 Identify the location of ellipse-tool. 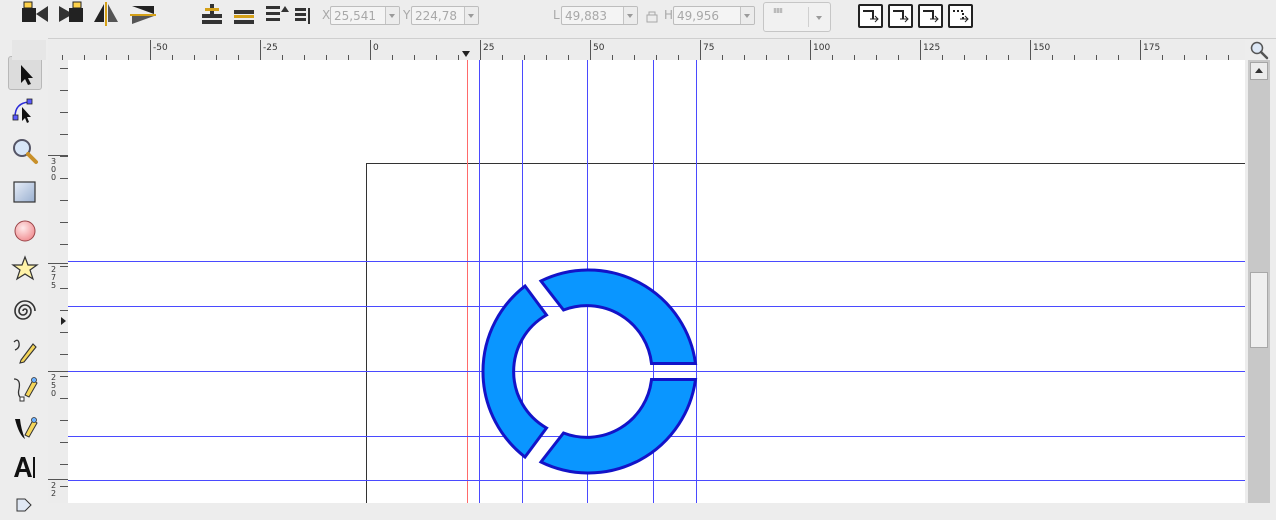
(25, 231).